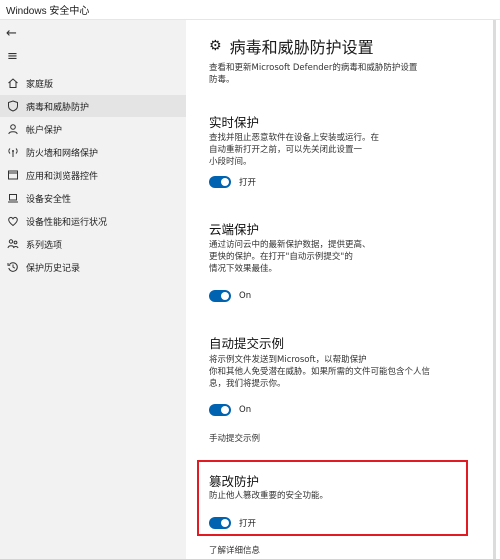  I want to click on sidebar-item-virus-protection: 病毒和威胁防护, so click(93, 106).